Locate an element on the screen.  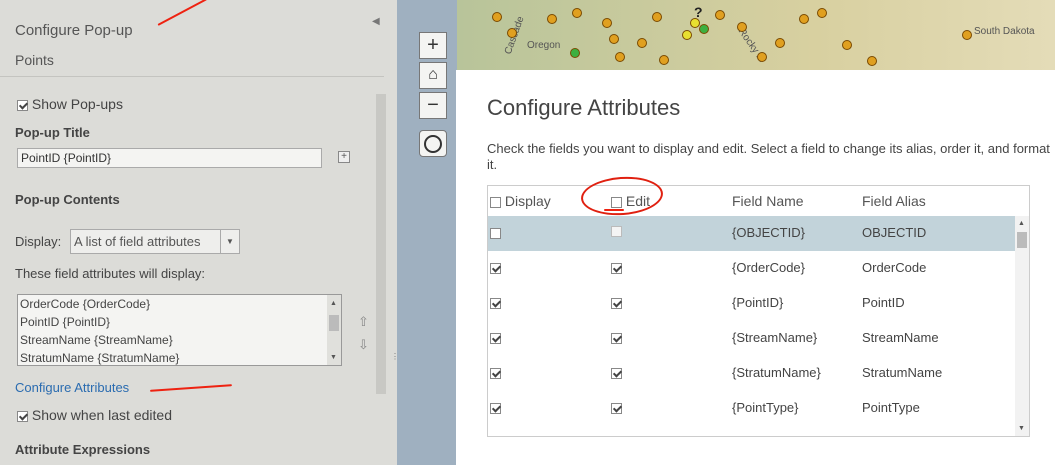
field-alias-cell: PointType is located at coordinates (891, 407).